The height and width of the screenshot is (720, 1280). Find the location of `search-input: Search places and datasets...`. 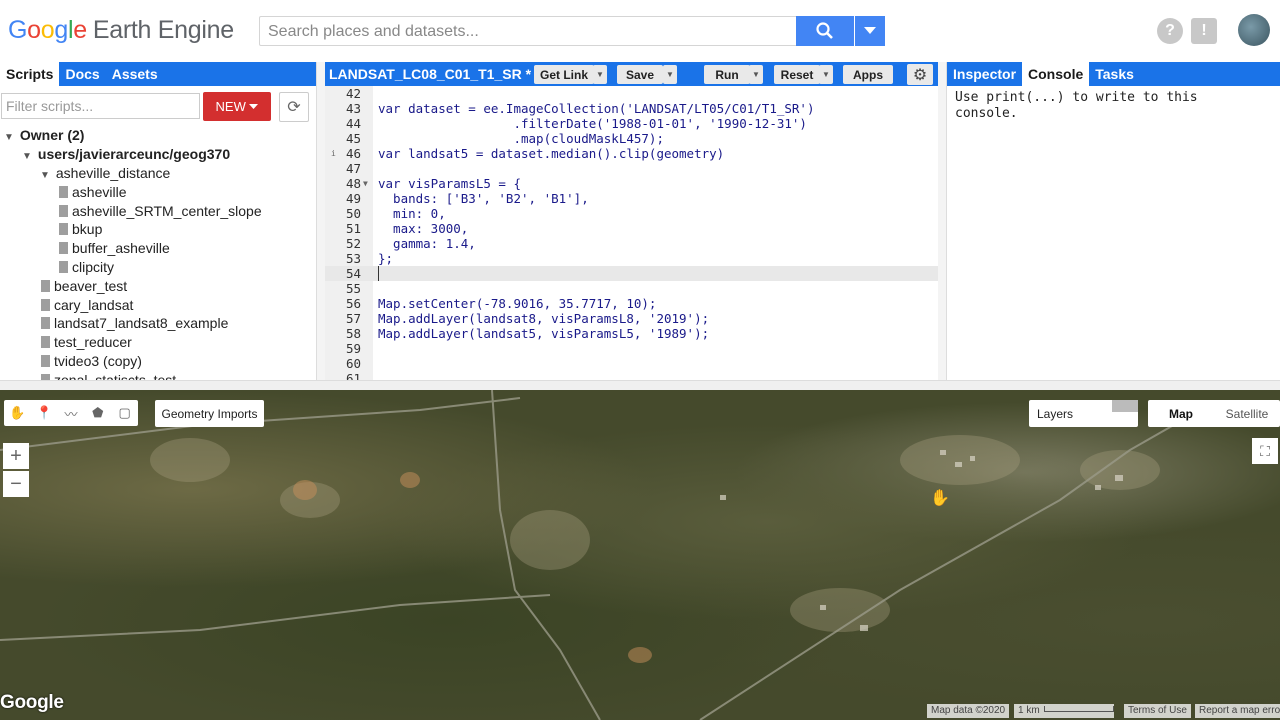

search-input: Search places and datasets... is located at coordinates (528, 31).